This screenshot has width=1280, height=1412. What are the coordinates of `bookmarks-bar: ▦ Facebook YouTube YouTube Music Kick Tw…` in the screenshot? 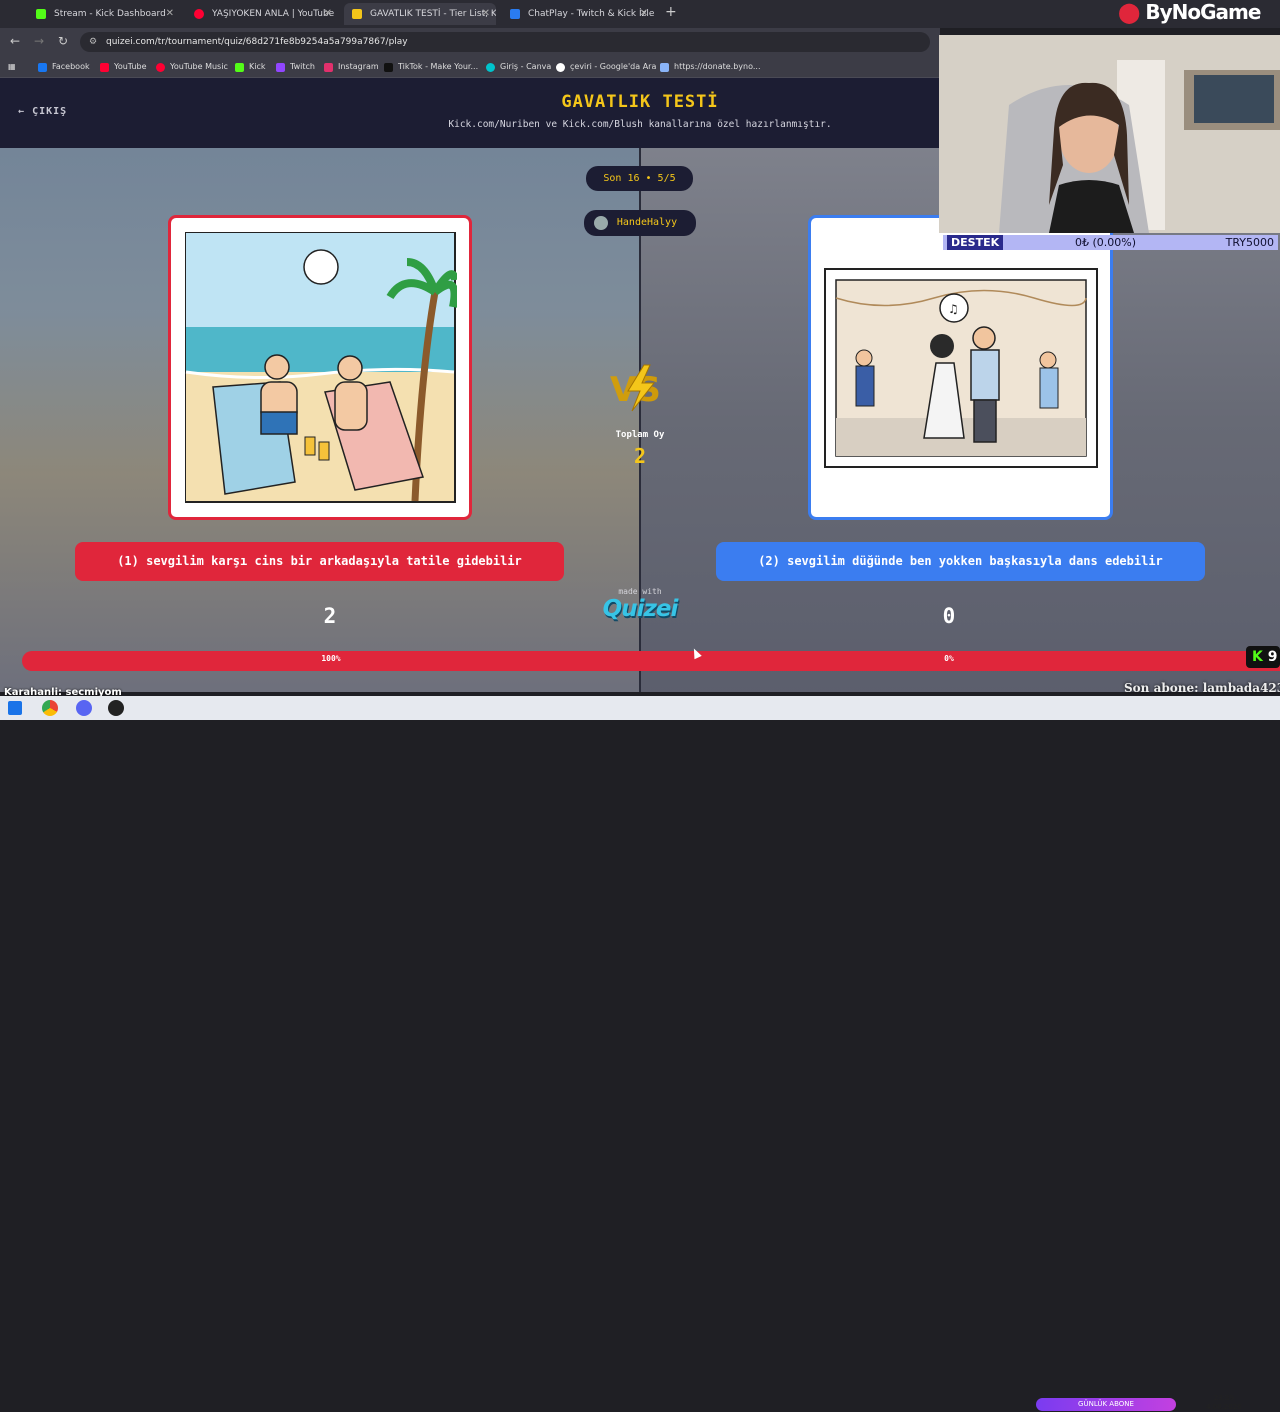 It's located at (470, 67).